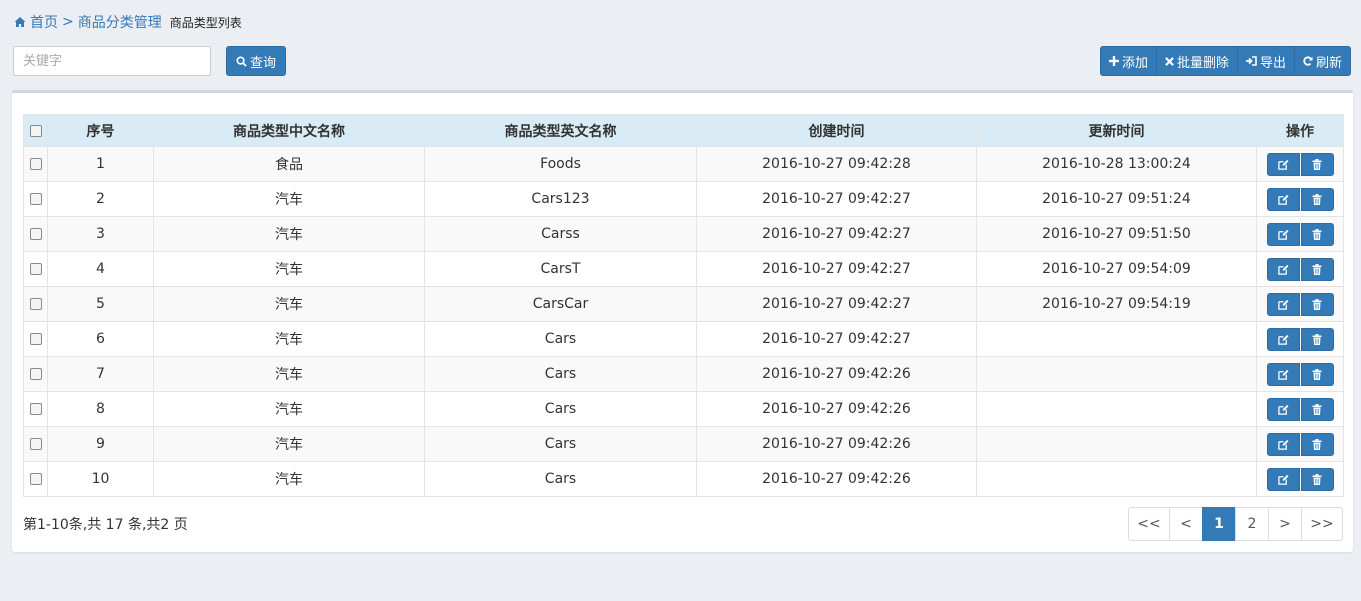  What do you see at coordinates (1252, 524) in the screenshot?
I see `page-number-button: 2` at bounding box center [1252, 524].